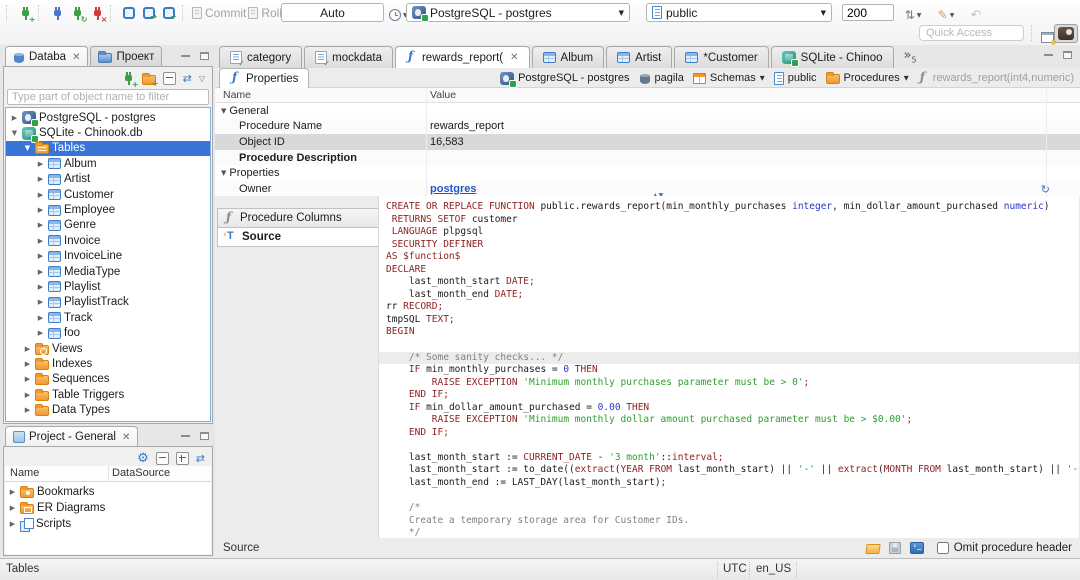 The image size is (1080, 580). Describe the element at coordinates (916, 548) in the screenshot. I see `open-in-sql-console-button` at that location.